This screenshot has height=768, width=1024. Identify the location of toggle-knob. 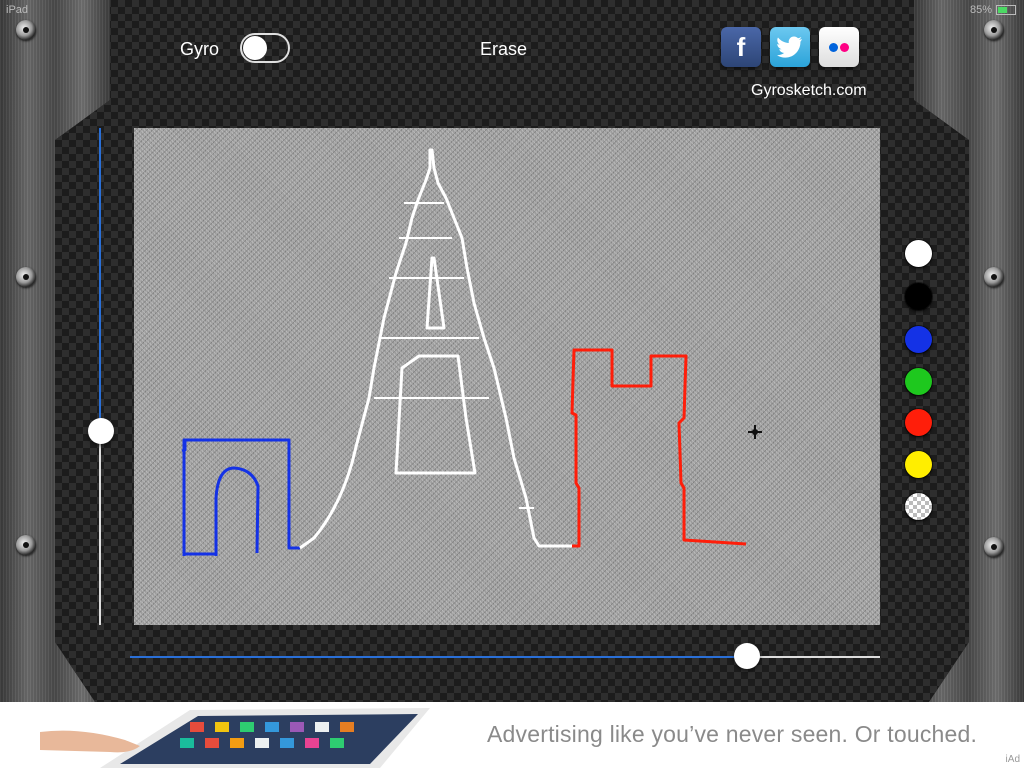
(255, 48).